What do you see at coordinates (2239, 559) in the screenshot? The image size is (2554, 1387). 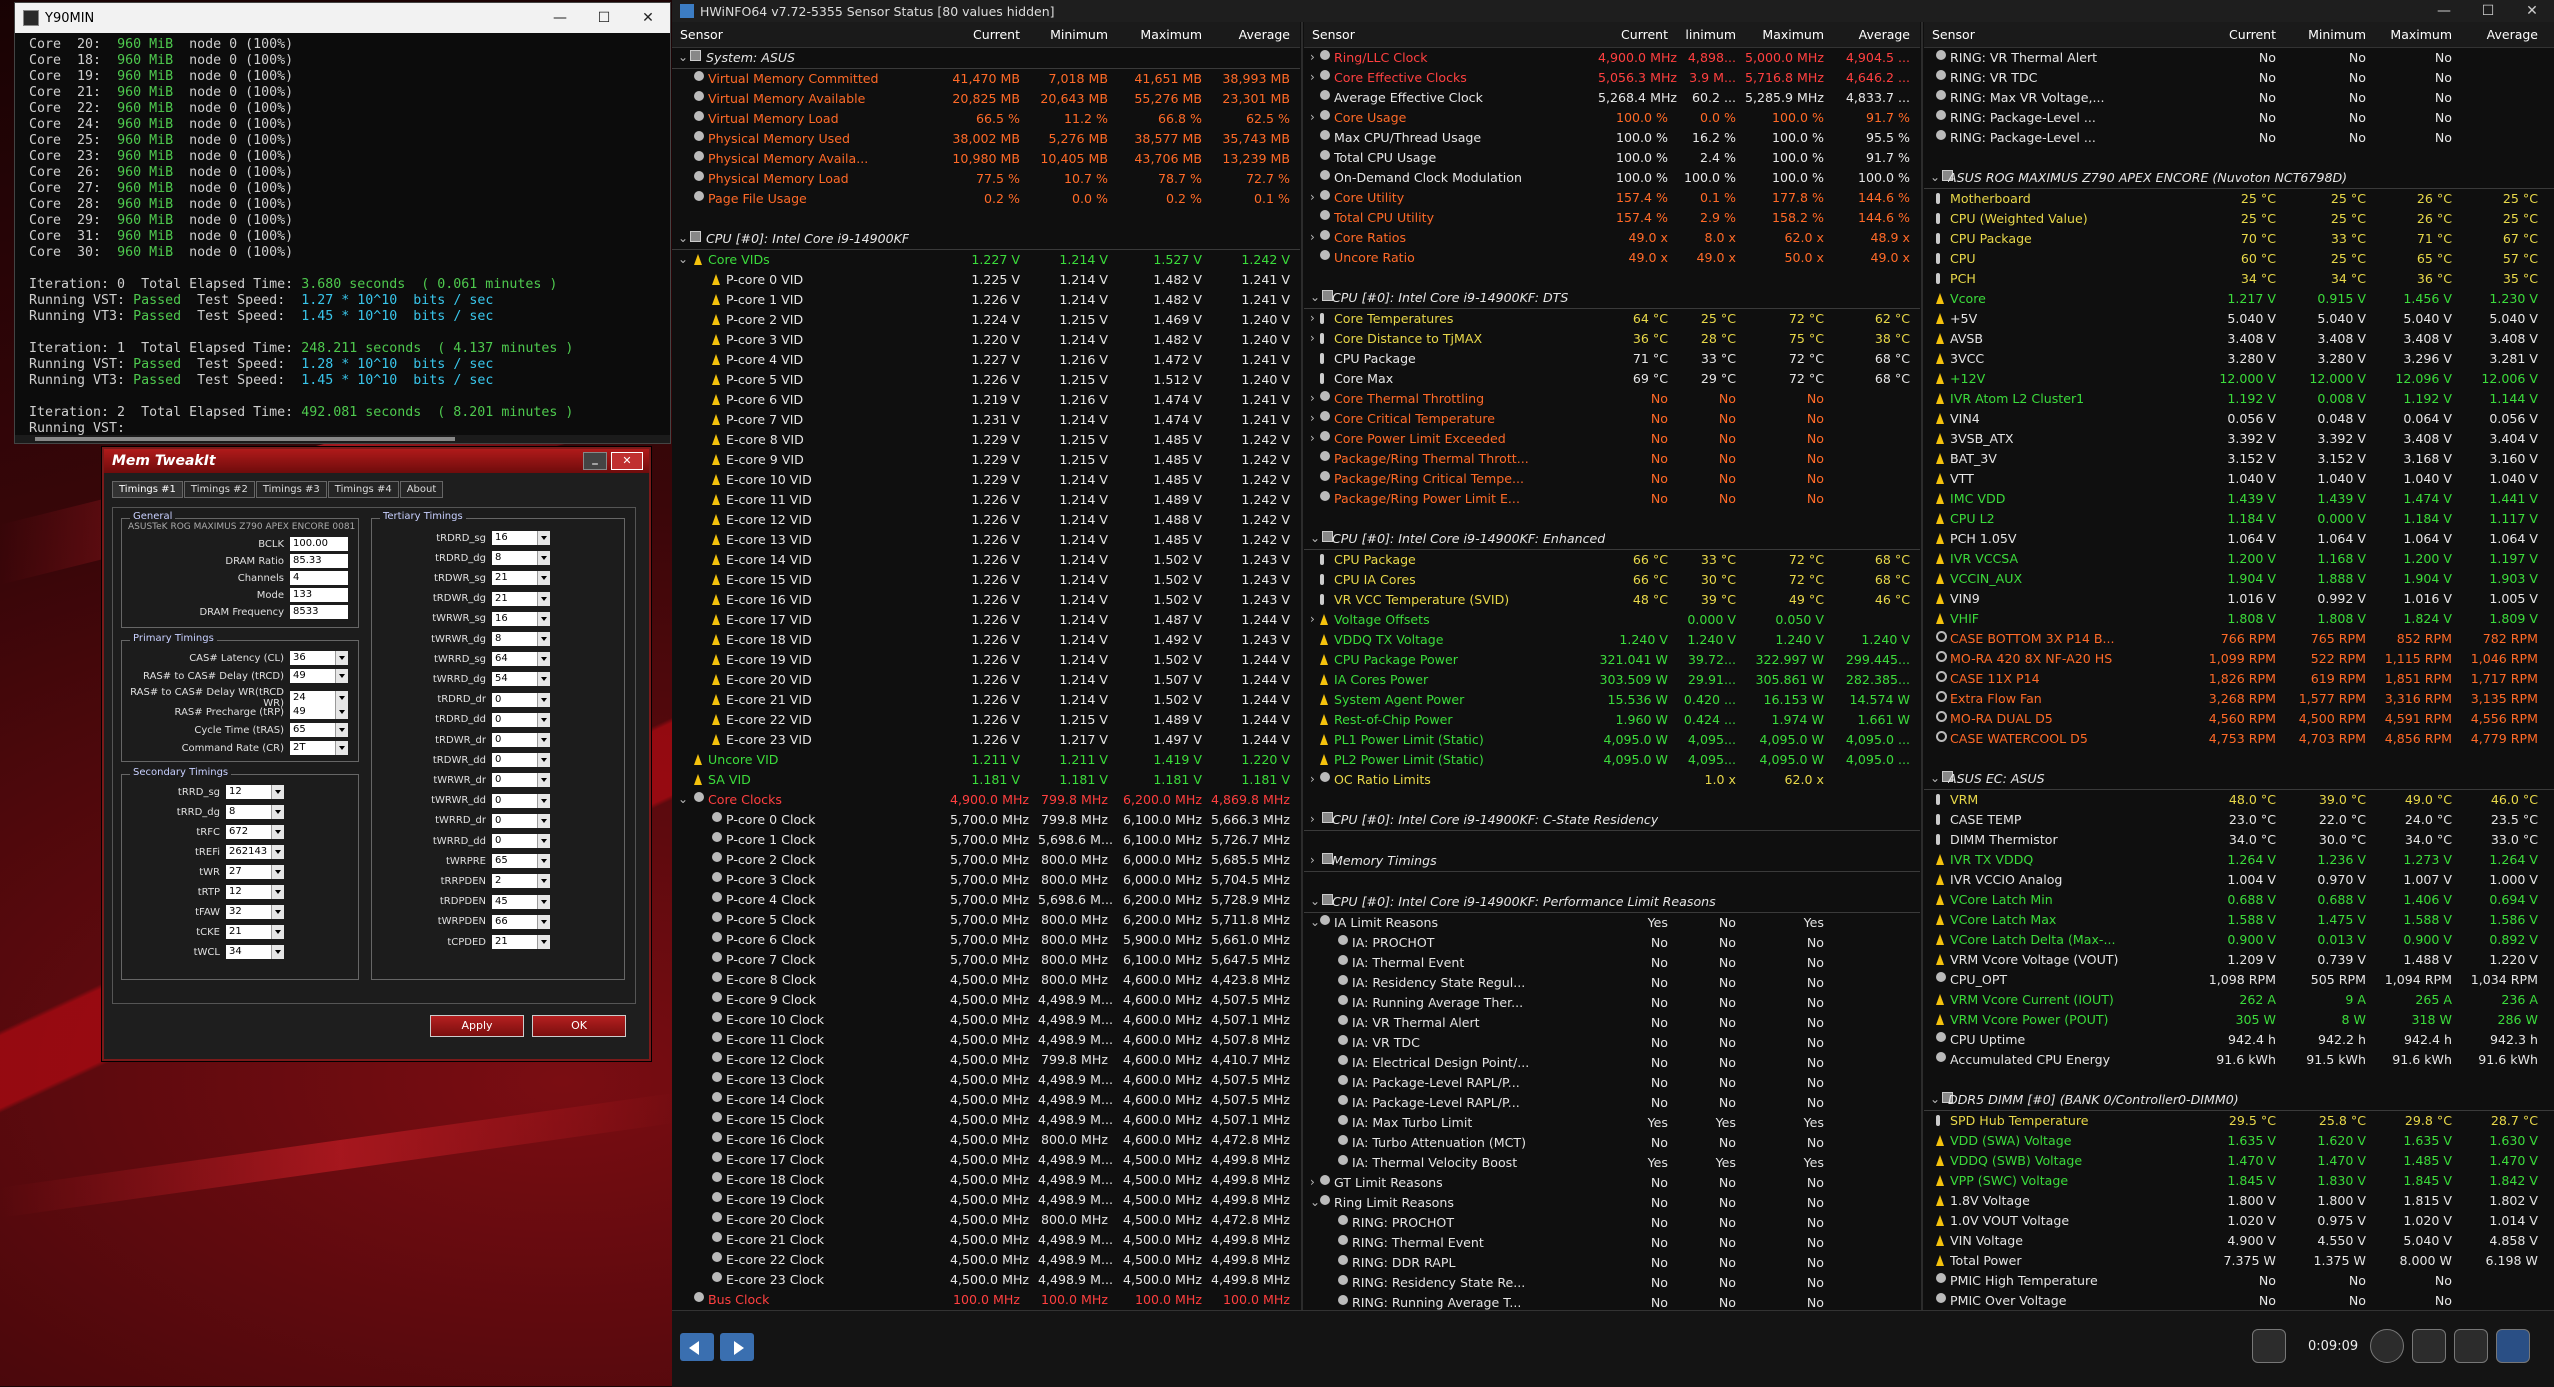 I see `sensor-row: IVR VCCSA 1.200 V 1.168 V 1.200 V 1.197 V` at bounding box center [2239, 559].